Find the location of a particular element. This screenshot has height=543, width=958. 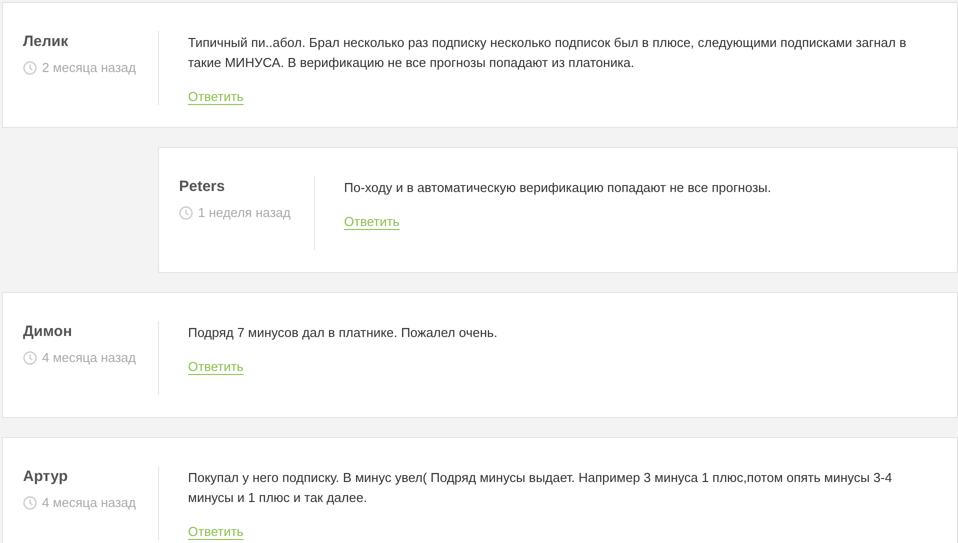

comment-time: 1 неделя назад is located at coordinates (244, 212).